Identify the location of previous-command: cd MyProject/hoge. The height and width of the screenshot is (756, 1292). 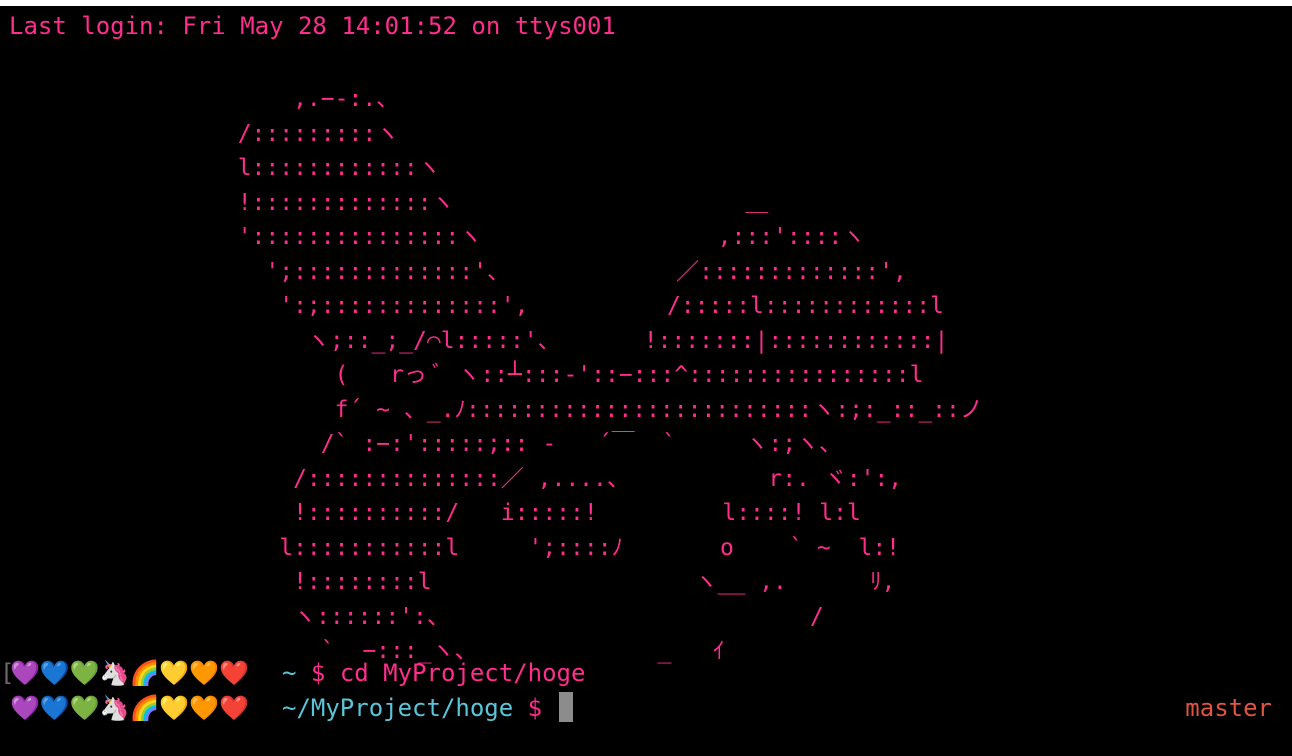
(462, 673).